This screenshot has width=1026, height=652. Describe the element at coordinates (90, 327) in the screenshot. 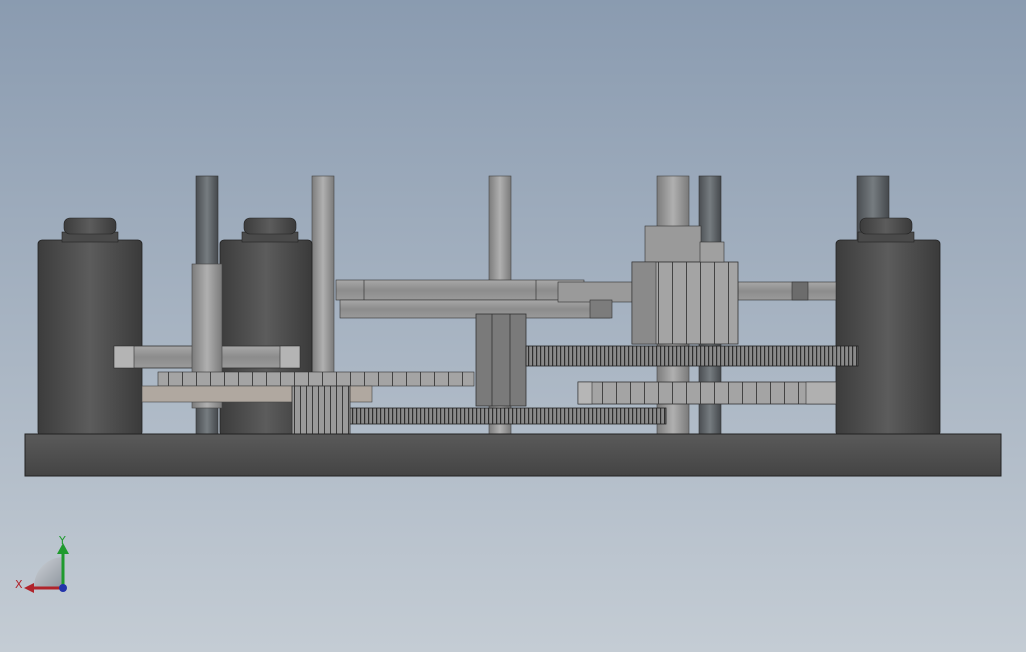

I see `motor-left` at that location.